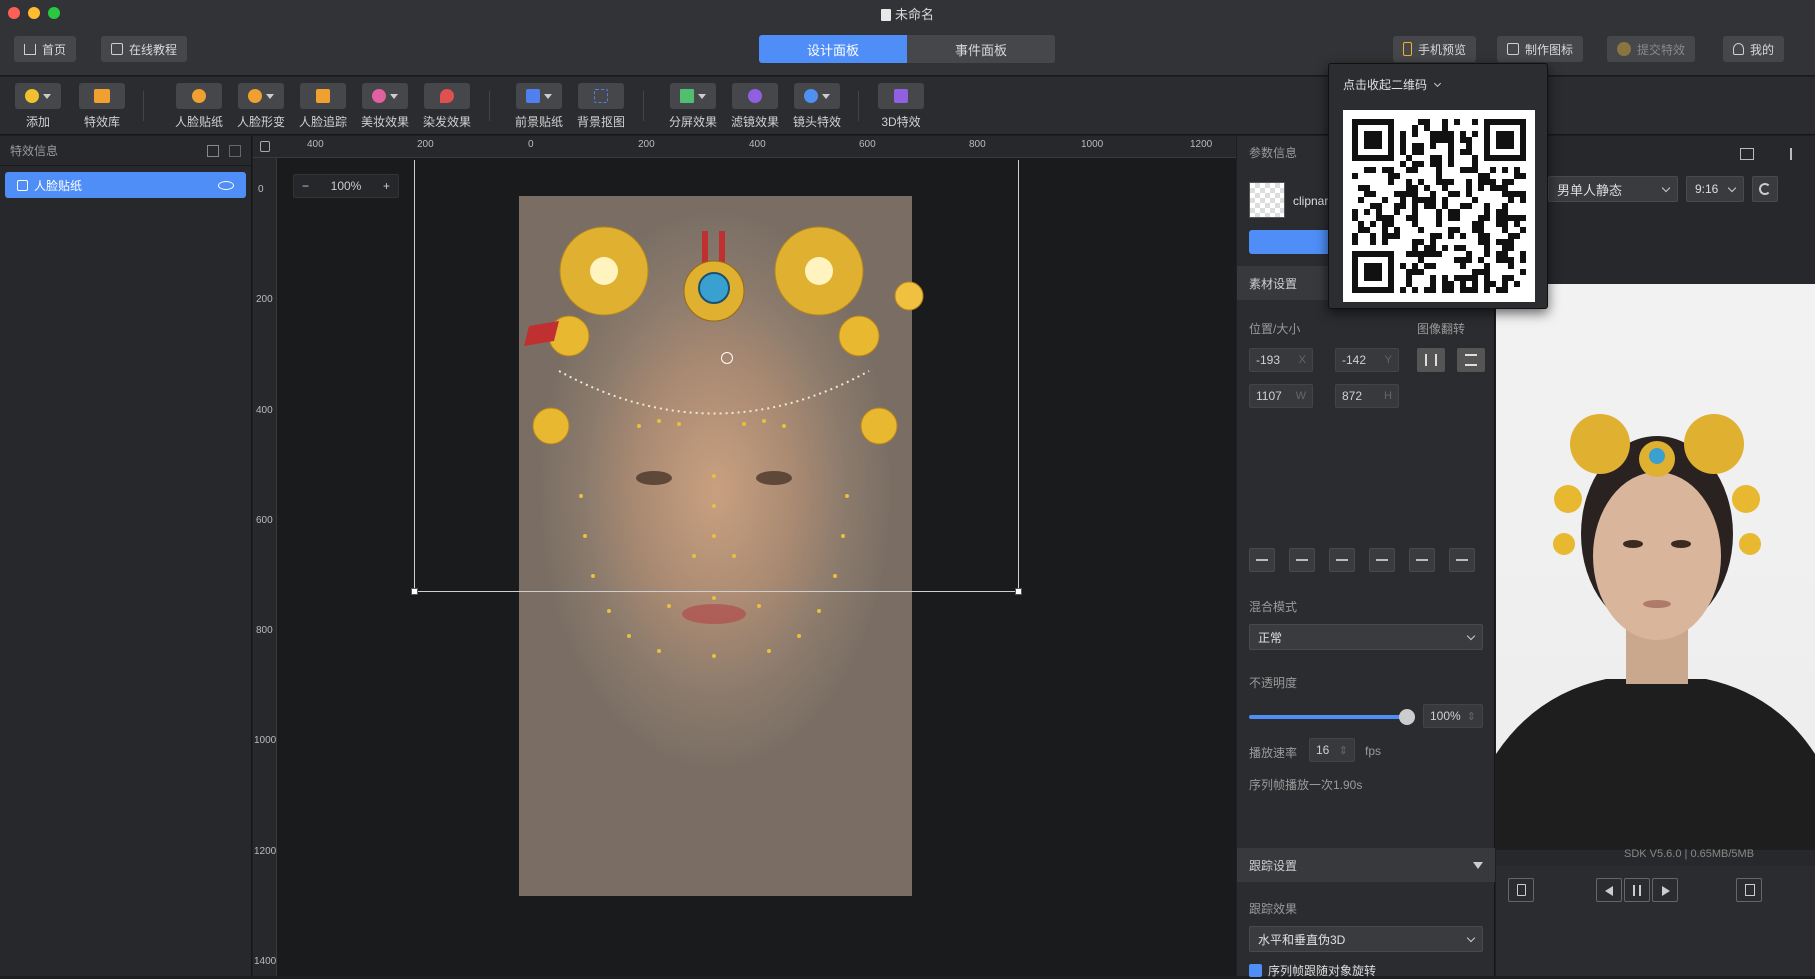 The image size is (1815, 979). Describe the element at coordinates (126, 556) in the screenshot. I see `effects-info-panel: 特效信息 人脸贴纸` at that location.